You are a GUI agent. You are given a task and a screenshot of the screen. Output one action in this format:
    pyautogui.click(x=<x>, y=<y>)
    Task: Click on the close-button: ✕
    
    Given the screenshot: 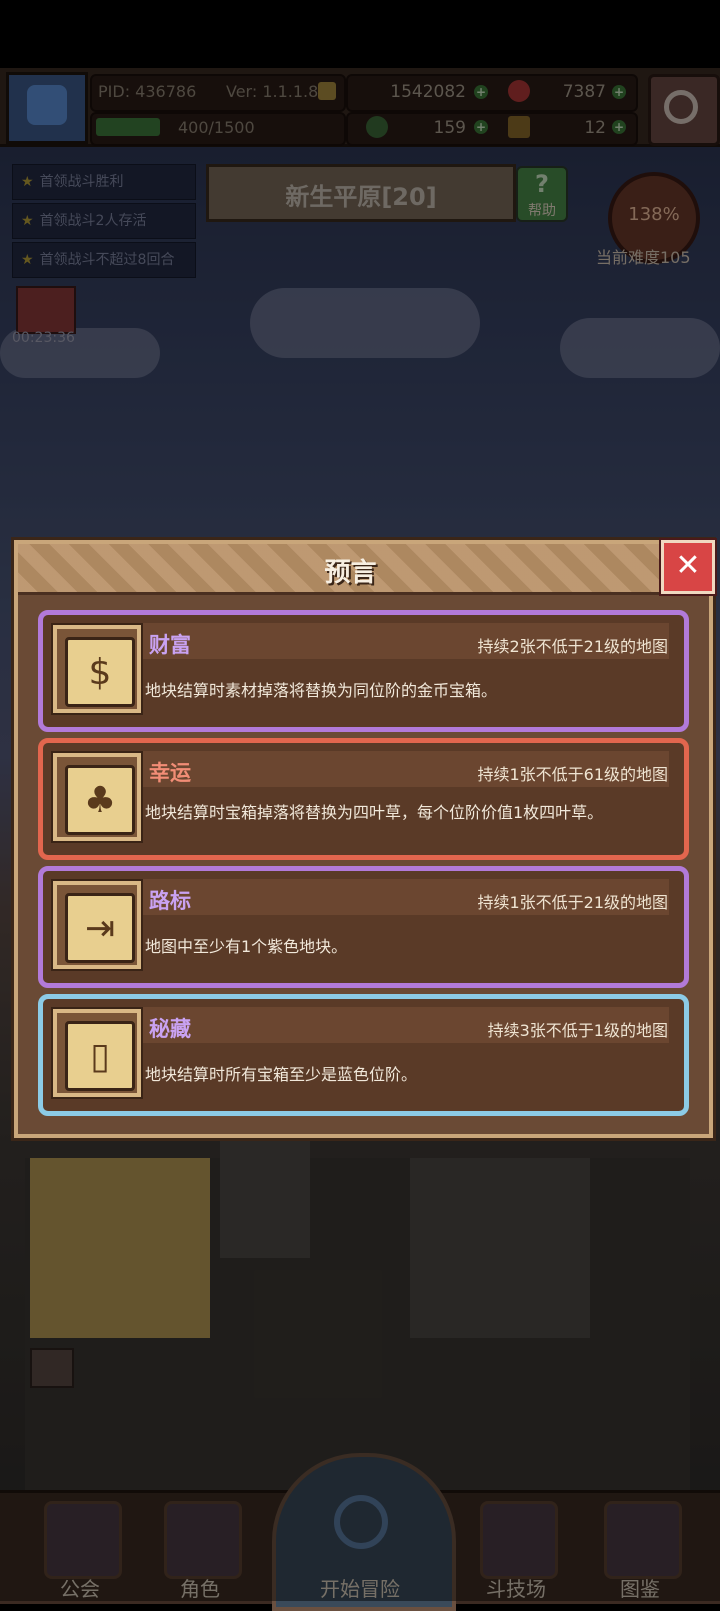 What is the action you would take?
    pyautogui.click(x=688, y=567)
    